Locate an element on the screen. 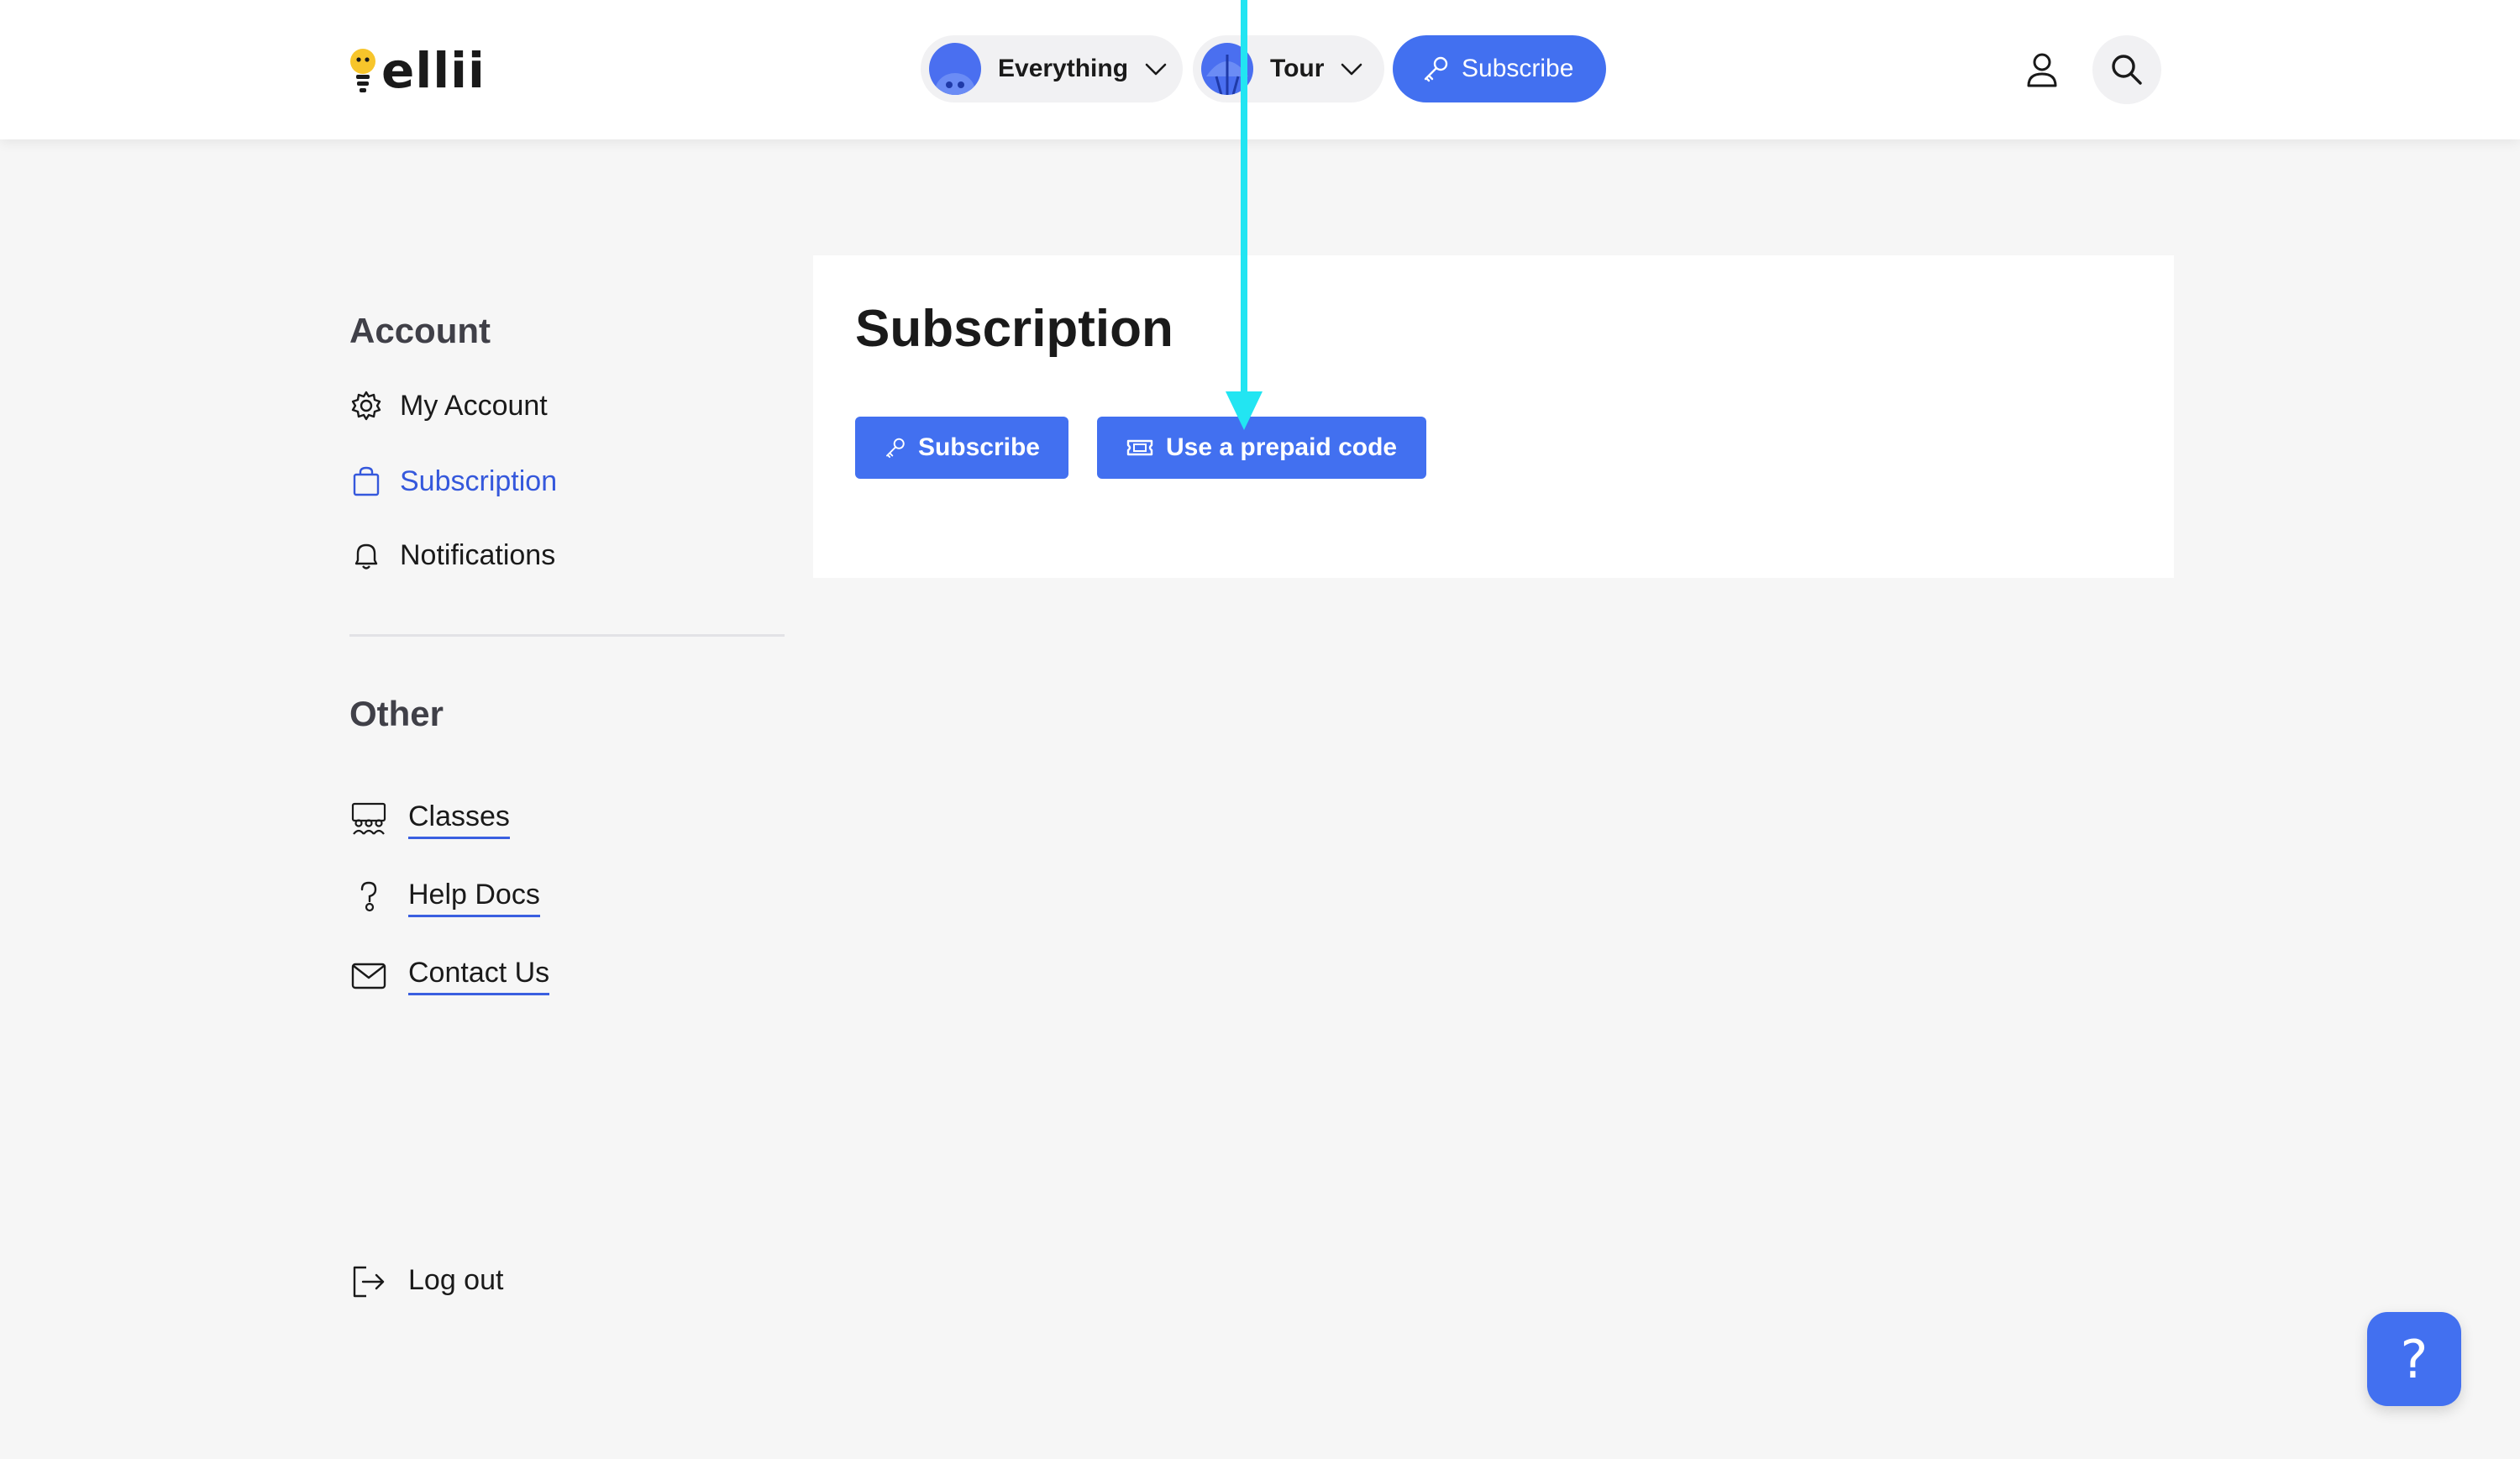 The height and width of the screenshot is (1459, 2520). classroom-icon is located at coordinates (368, 818).